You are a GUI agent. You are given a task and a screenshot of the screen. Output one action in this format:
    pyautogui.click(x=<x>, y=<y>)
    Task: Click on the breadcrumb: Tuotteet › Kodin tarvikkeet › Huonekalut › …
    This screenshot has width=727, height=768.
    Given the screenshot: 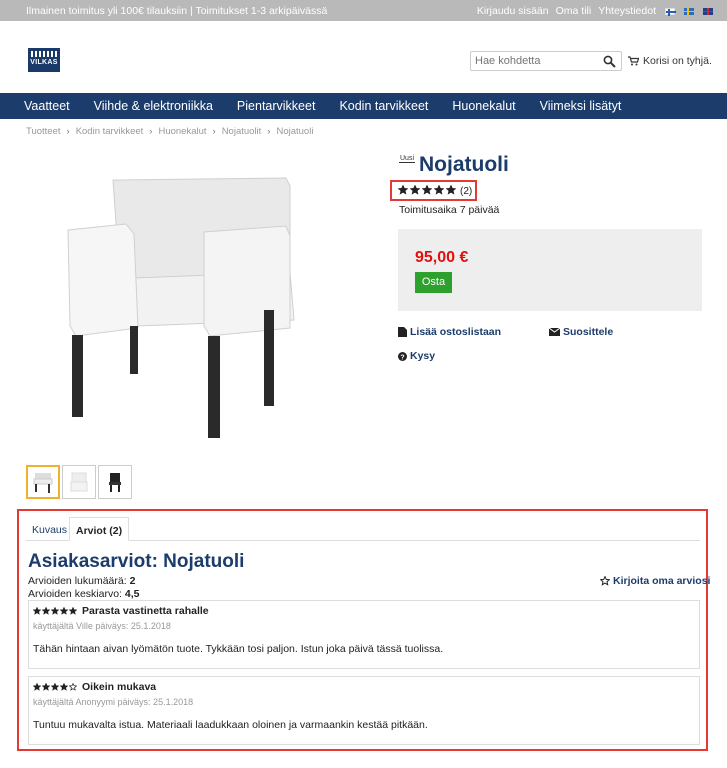 What is the action you would take?
    pyautogui.click(x=169, y=131)
    